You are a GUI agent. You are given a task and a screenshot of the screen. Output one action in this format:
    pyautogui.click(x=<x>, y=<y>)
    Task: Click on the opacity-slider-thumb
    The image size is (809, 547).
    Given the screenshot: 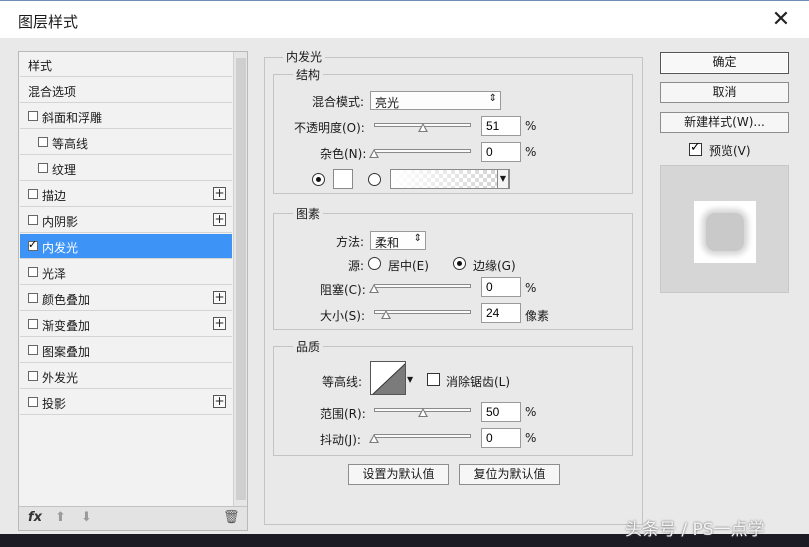 What is the action you would take?
    pyautogui.click(x=423, y=127)
    